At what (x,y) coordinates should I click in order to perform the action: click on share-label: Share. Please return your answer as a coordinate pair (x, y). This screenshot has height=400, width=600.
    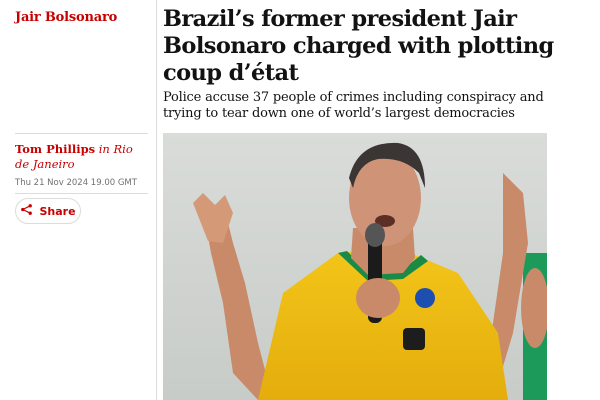
    Looking at the image, I should click on (57, 211).